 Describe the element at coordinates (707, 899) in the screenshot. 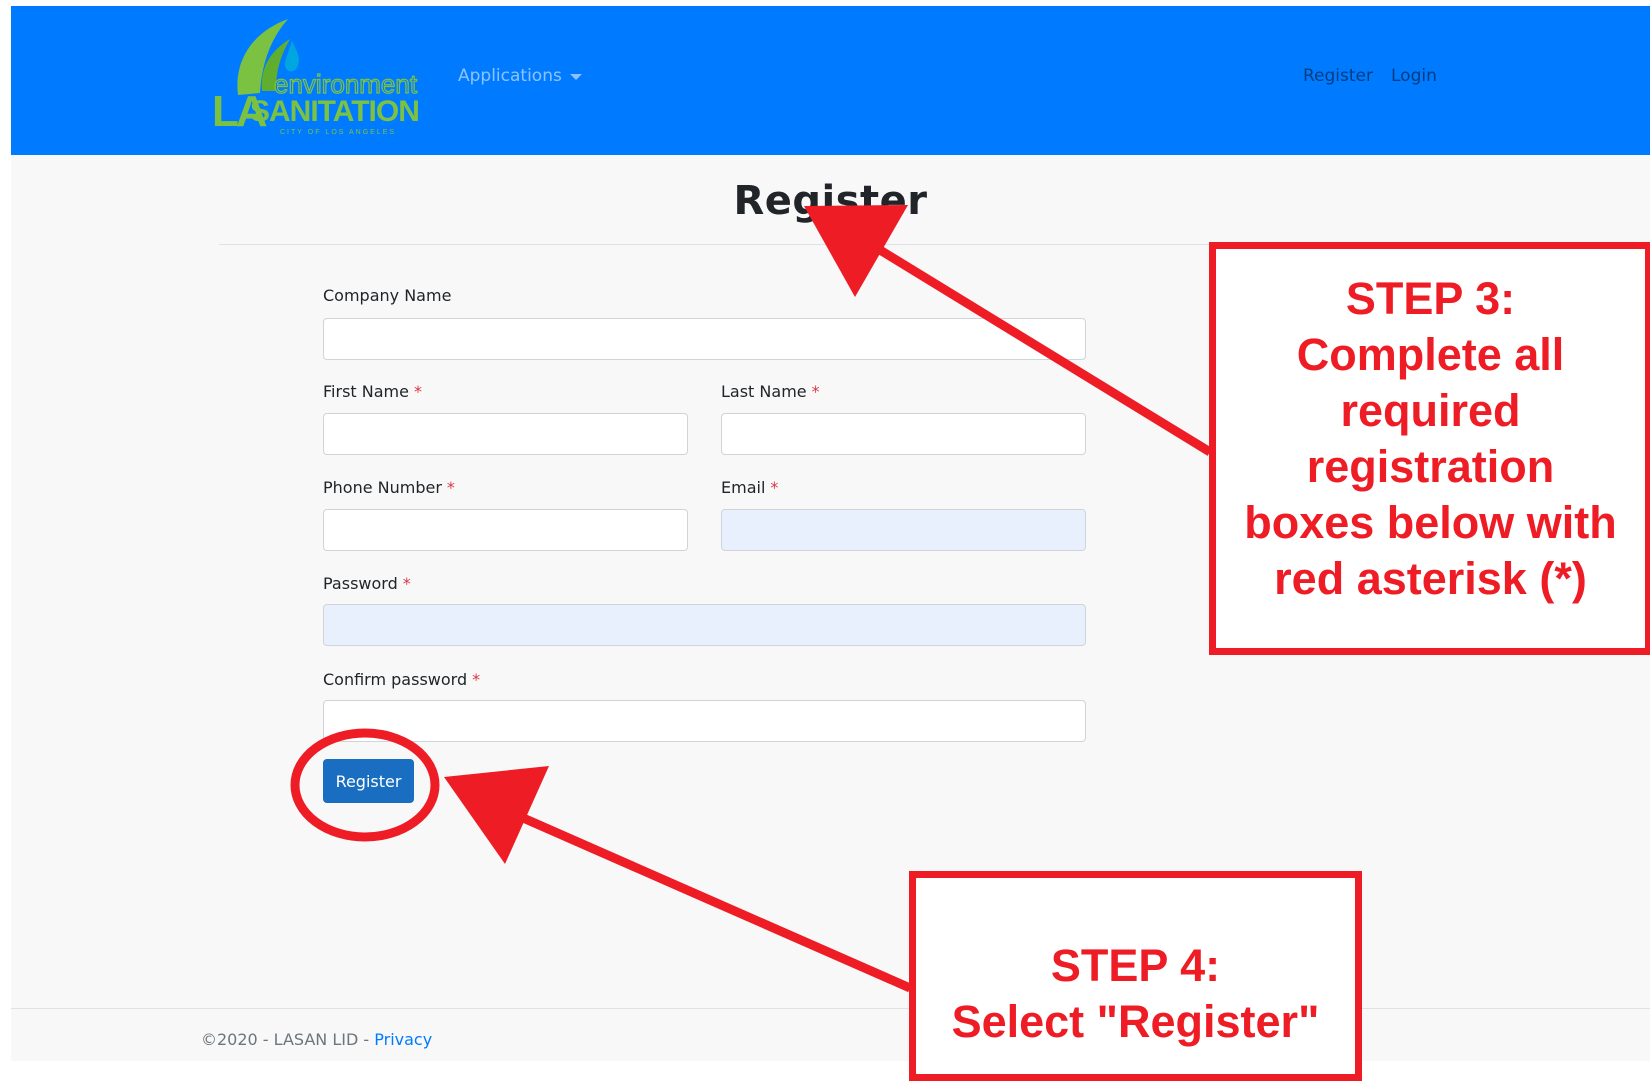

I see `arrow-to-button-shaft` at that location.